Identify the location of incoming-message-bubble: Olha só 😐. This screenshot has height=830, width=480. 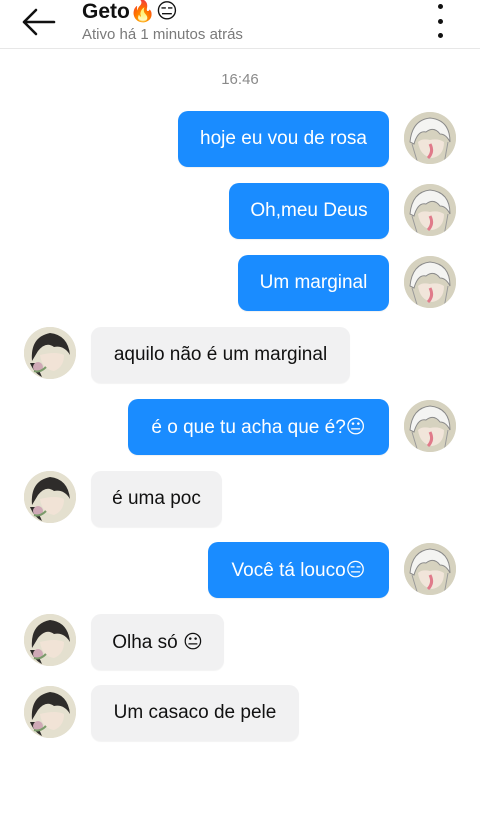
(157, 642).